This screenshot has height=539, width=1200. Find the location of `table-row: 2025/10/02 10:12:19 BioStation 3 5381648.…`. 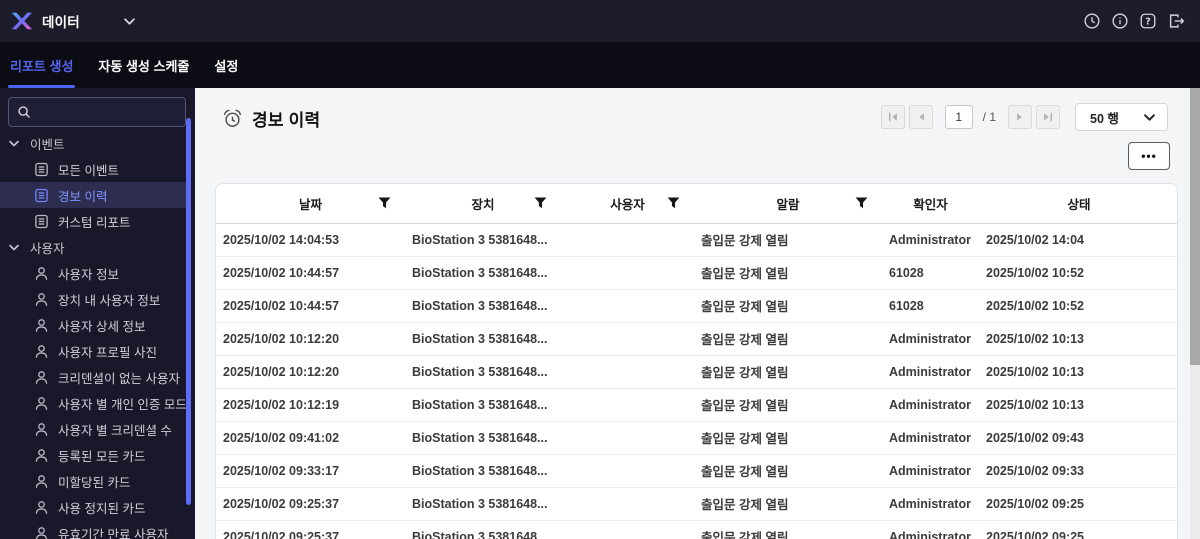

table-row: 2025/10/02 10:12:19 BioStation 3 5381648.… is located at coordinates (696, 405).